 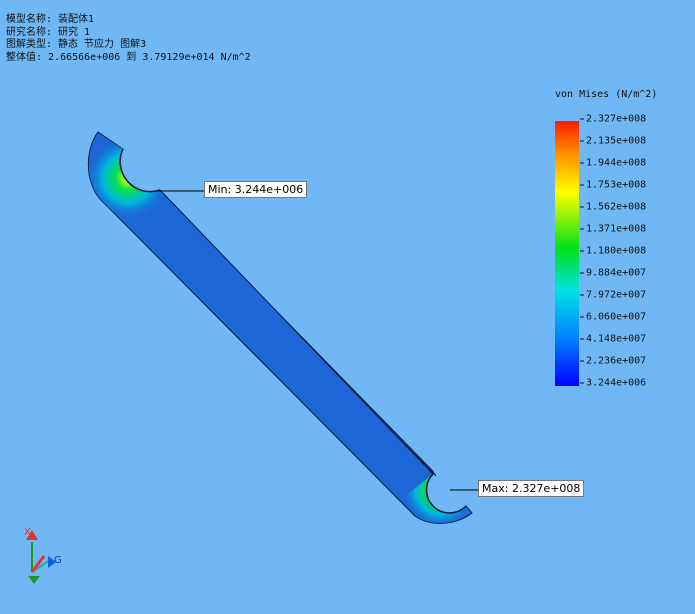 I want to click on legend-tick-label: 6.060e+007, so click(x=613, y=317).